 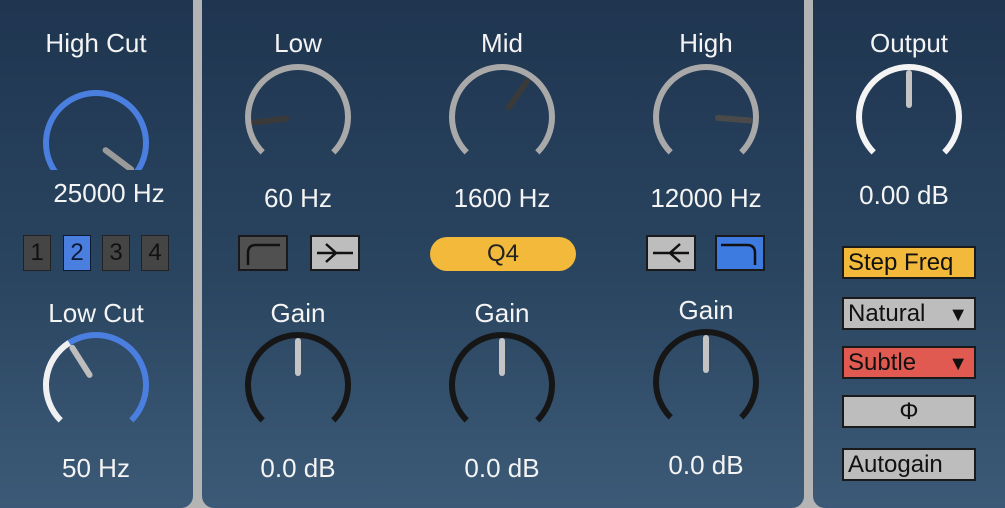 What do you see at coordinates (895, 464) in the screenshot?
I see `autogain-label: Autogain` at bounding box center [895, 464].